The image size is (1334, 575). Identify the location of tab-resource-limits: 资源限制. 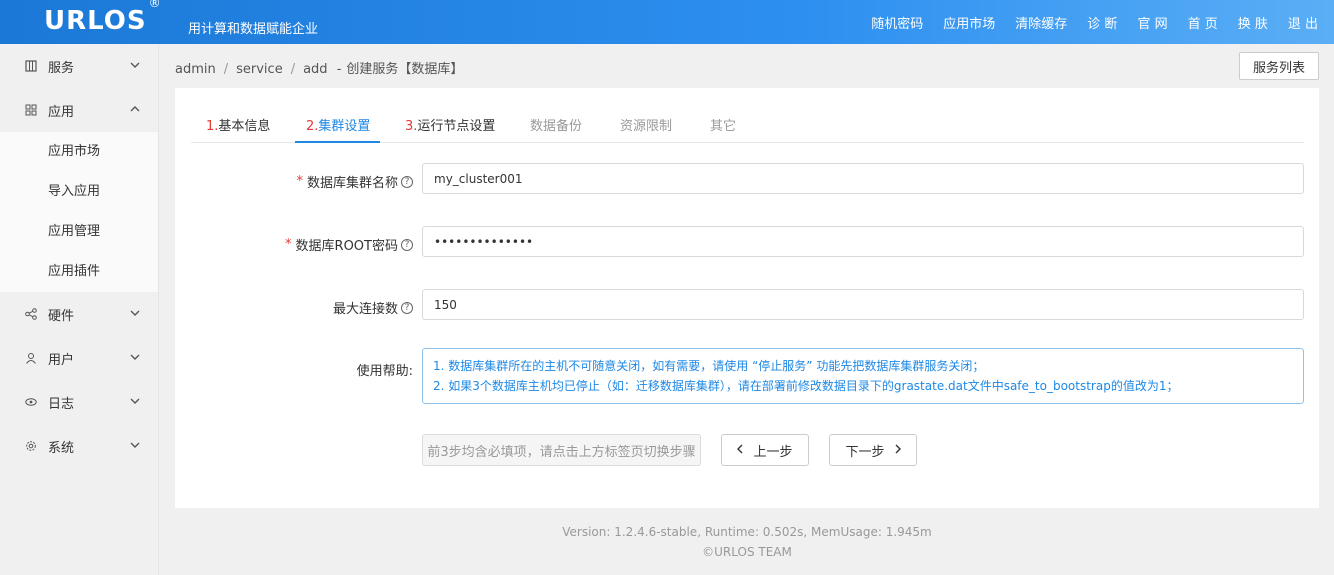
(646, 124).